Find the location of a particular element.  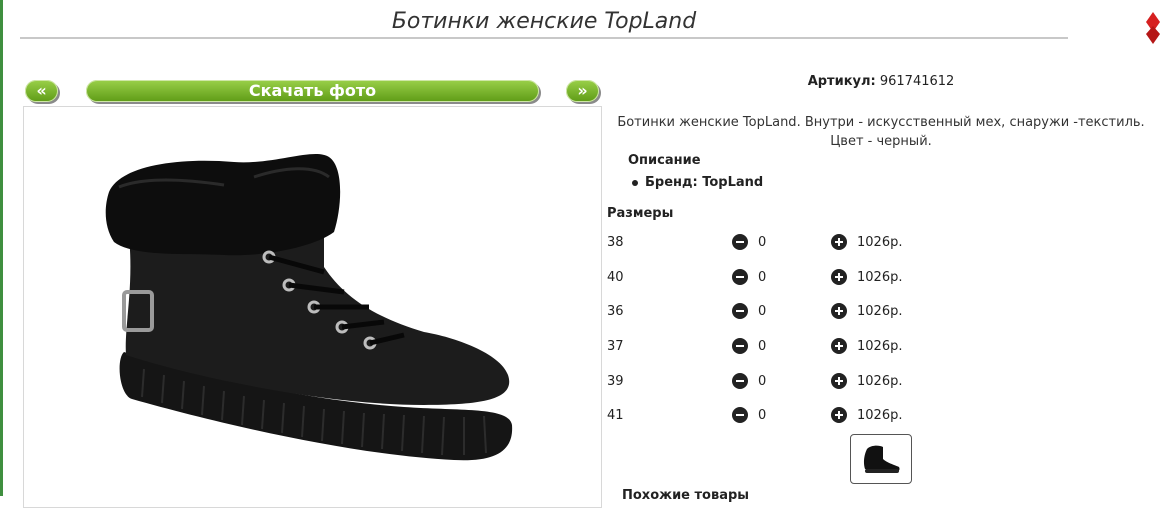

sizes-heading: Размеры is located at coordinates (640, 213).